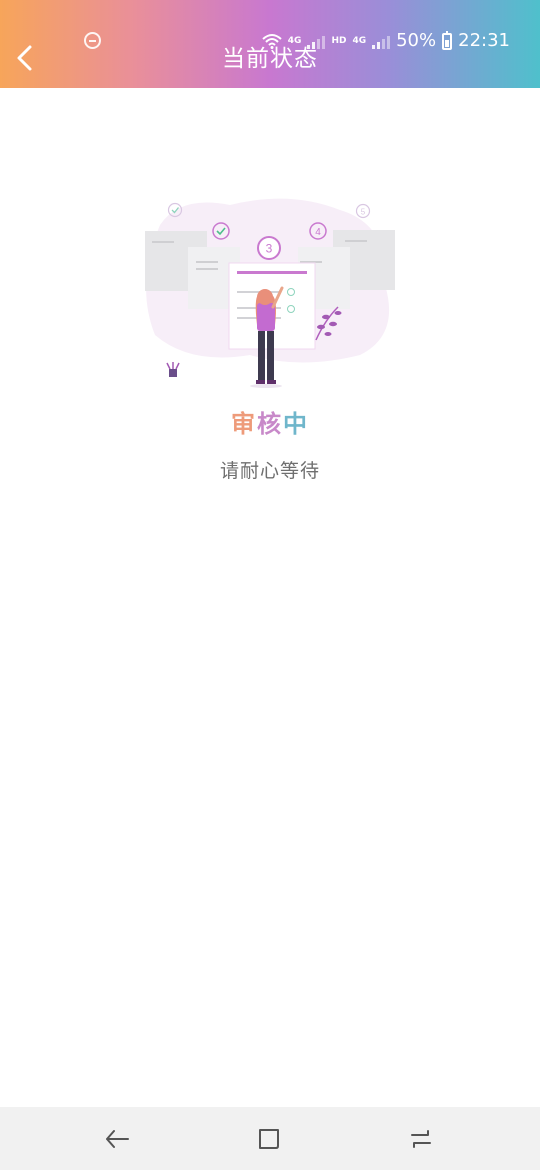 The image size is (540, 1170). I want to click on system-nav-bar, so click(270, 1138).